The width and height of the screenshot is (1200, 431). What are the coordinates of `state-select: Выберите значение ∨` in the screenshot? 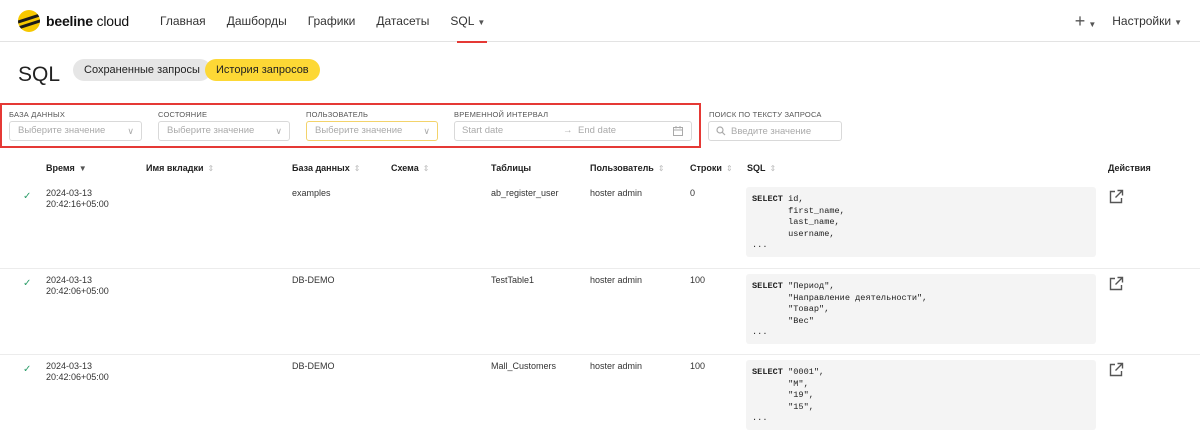 It's located at (224, 131).